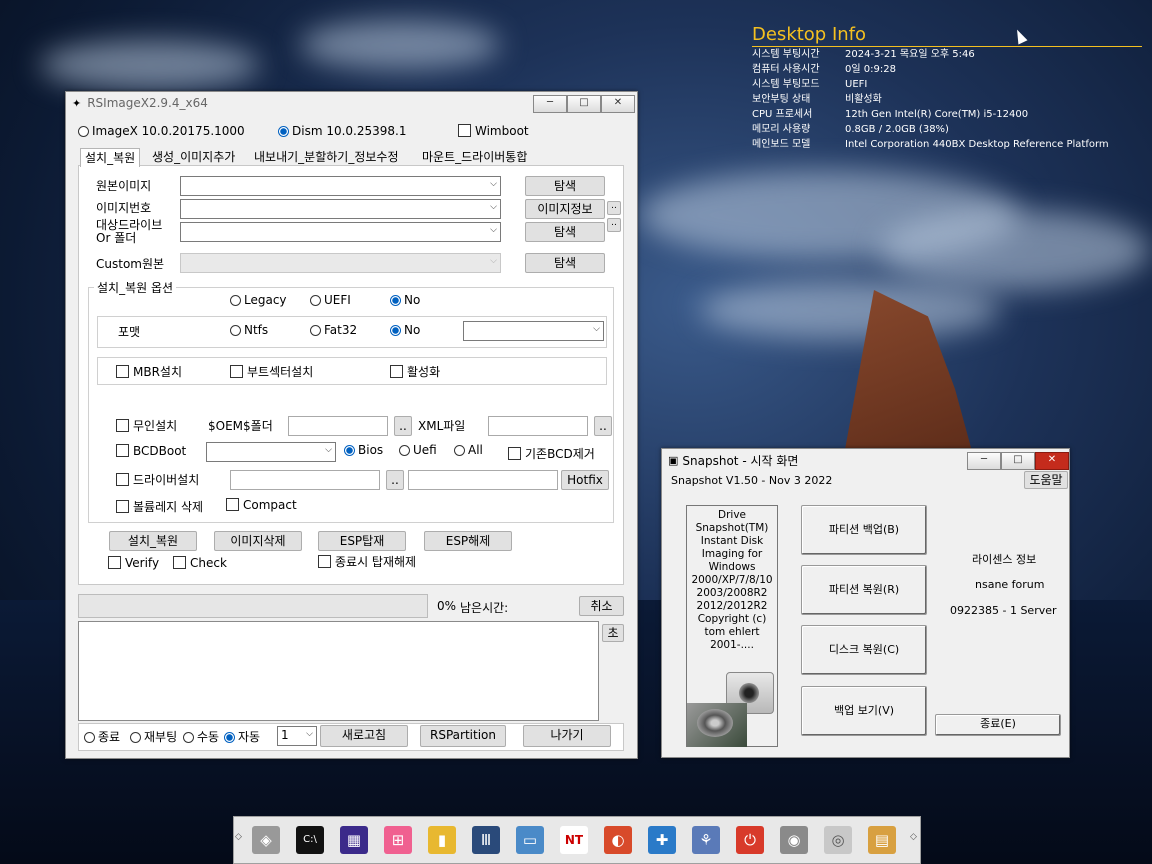 Image resolution: width=1152 pixels, height=864 pixels. What do you see at coordinates (750, 840) in the screenshot?
I see `power-icon: ⏻` at bounding box center [750, 840].